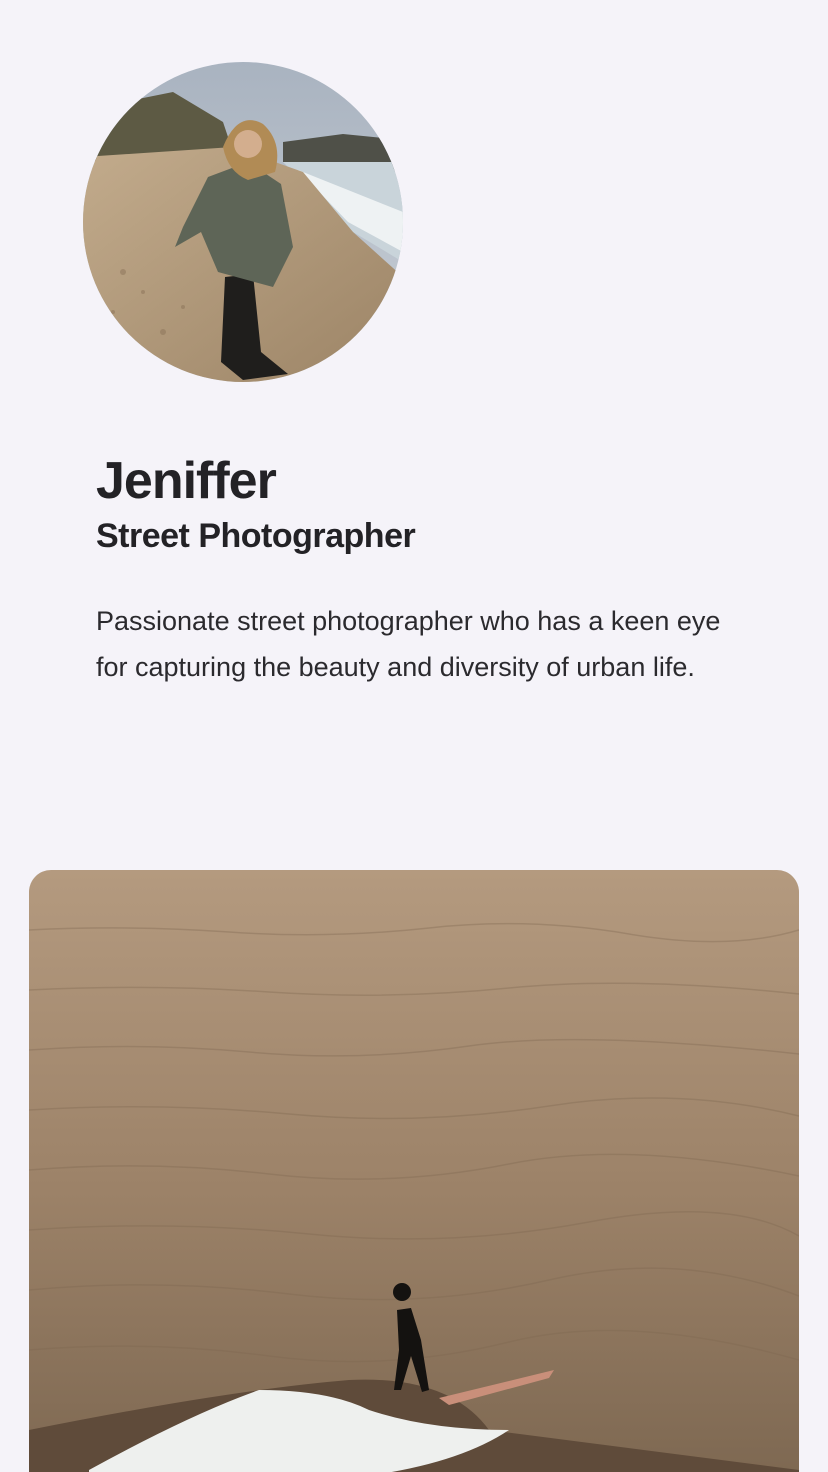 The width and height of the screenshot is (828, 1472). I want to click on woman-on-beach-photo, so click(243, 222).